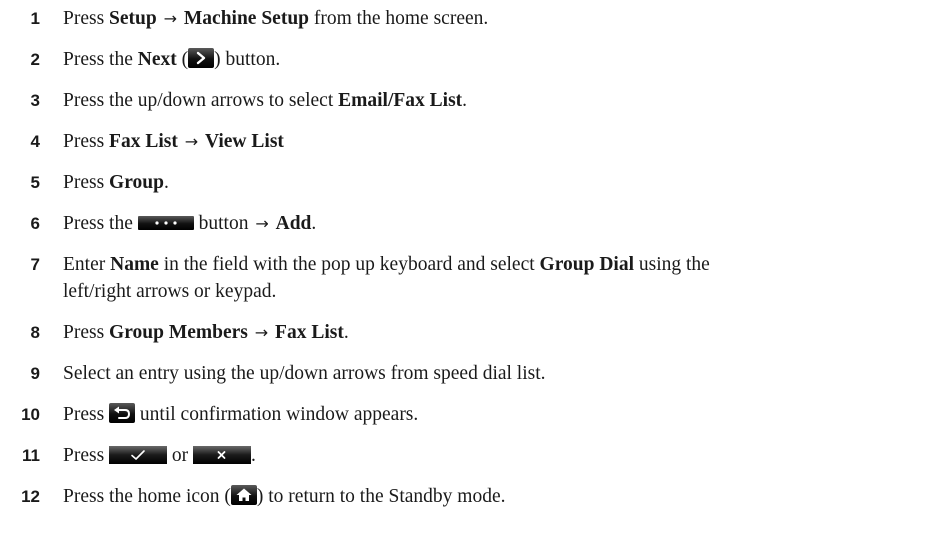 This screenshot has width=952, height=535. Describe the element at coordinates (122, 413) in the screenshot. I see `back-icon` at that location.